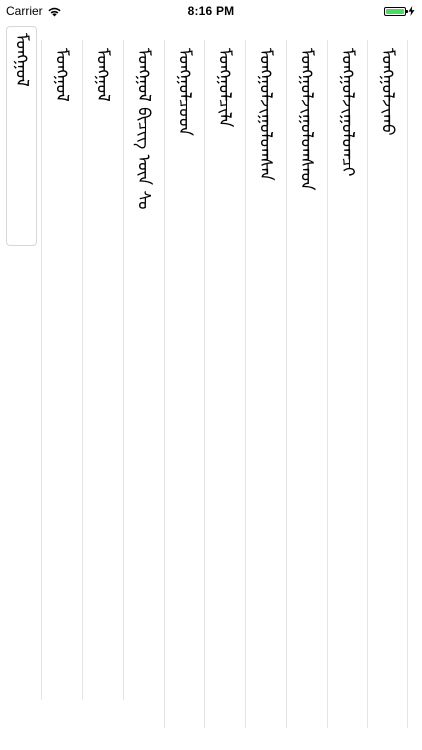  What do you see at coordinates (224, 384) in the screenshot?
I see `text-column-6: ᠮᠣᠩᠭᠣᠯᠴᠢᠯᠠ` at bounding box center [224, 384].